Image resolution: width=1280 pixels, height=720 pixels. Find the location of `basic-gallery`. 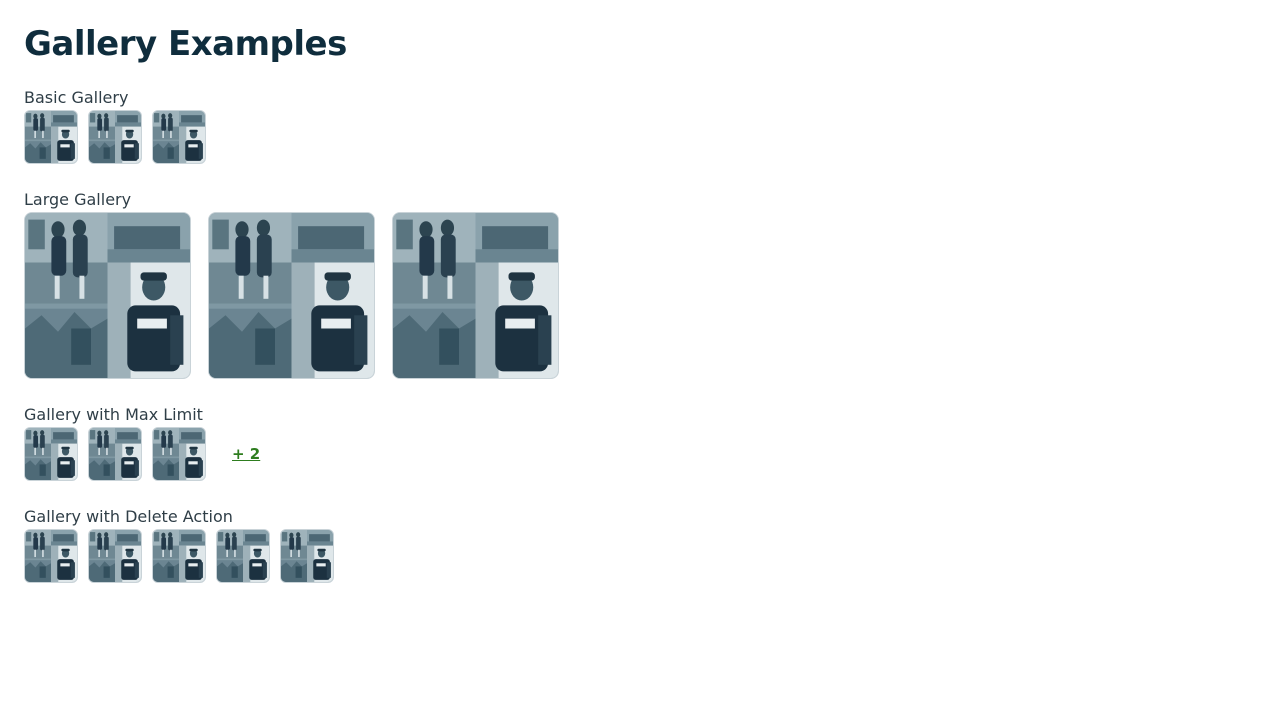

basic-gallery is located at coordinates (640, 137).